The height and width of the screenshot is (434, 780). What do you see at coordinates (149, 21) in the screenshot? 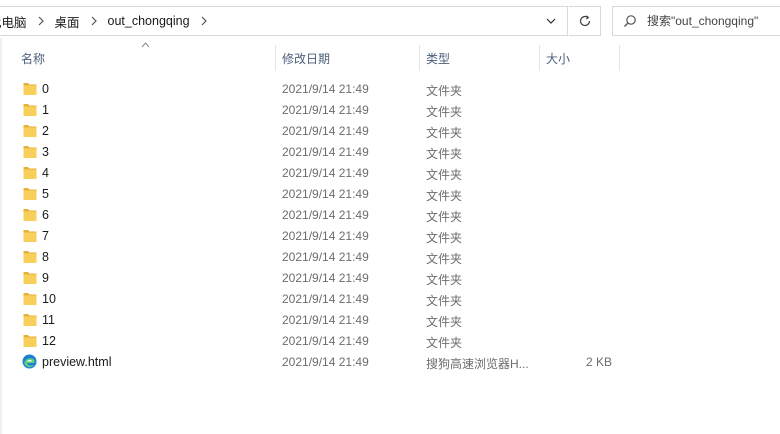
I see `breadcrumb-current-folder: out_chongqing` at bounding box center [149, 21].